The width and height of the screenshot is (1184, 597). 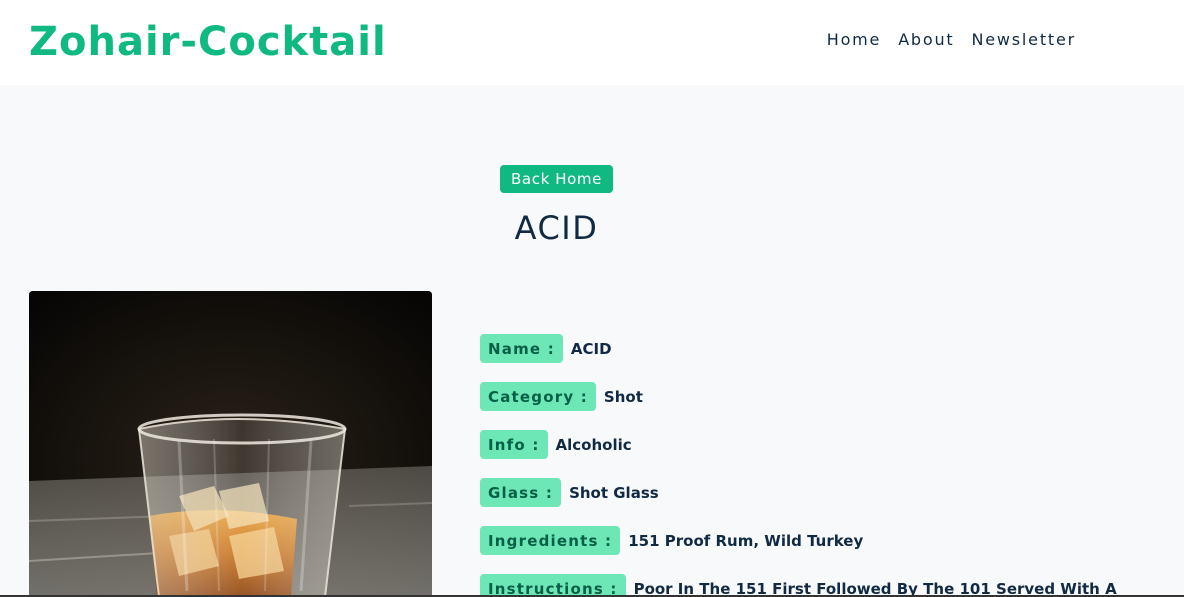 I want to click on detail-row-info: Info : Alcoholic, so click(x=556, y=444).